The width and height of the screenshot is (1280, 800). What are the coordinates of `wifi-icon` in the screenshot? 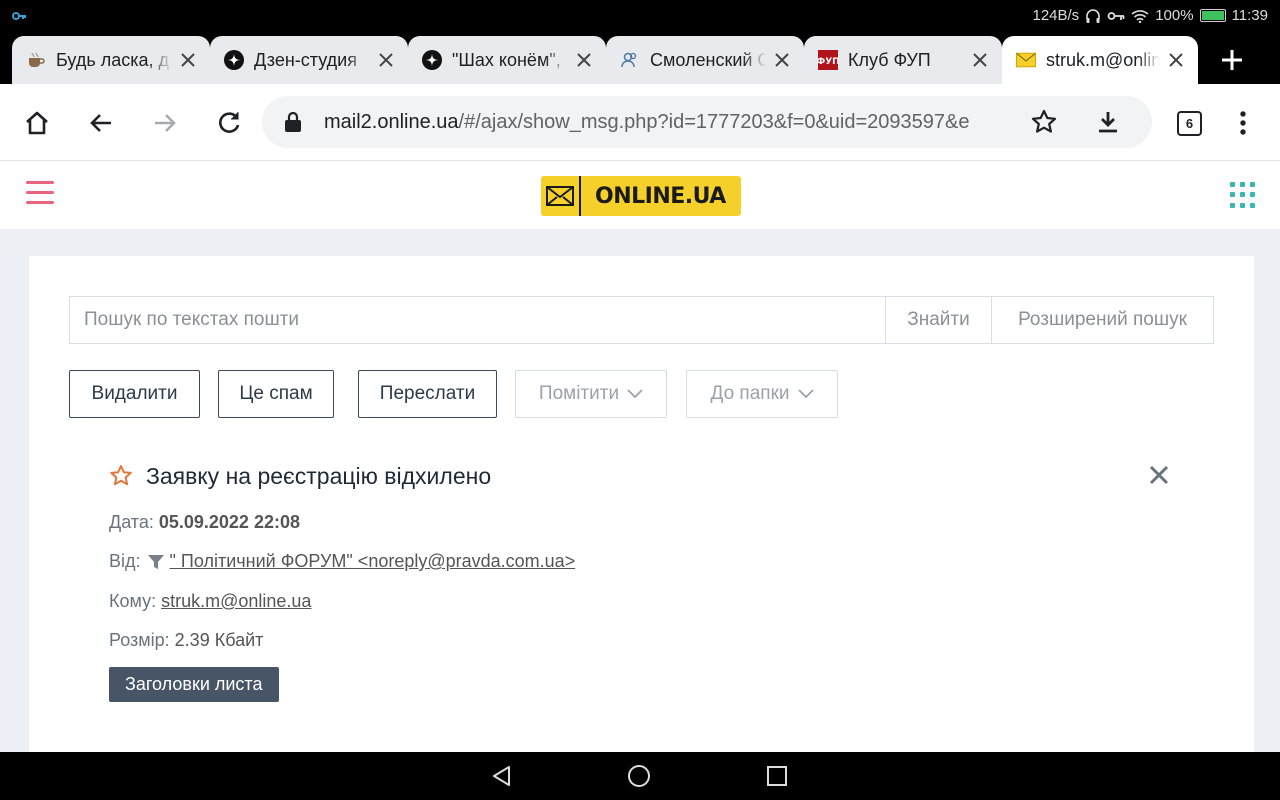 It's located at (1140, 16).